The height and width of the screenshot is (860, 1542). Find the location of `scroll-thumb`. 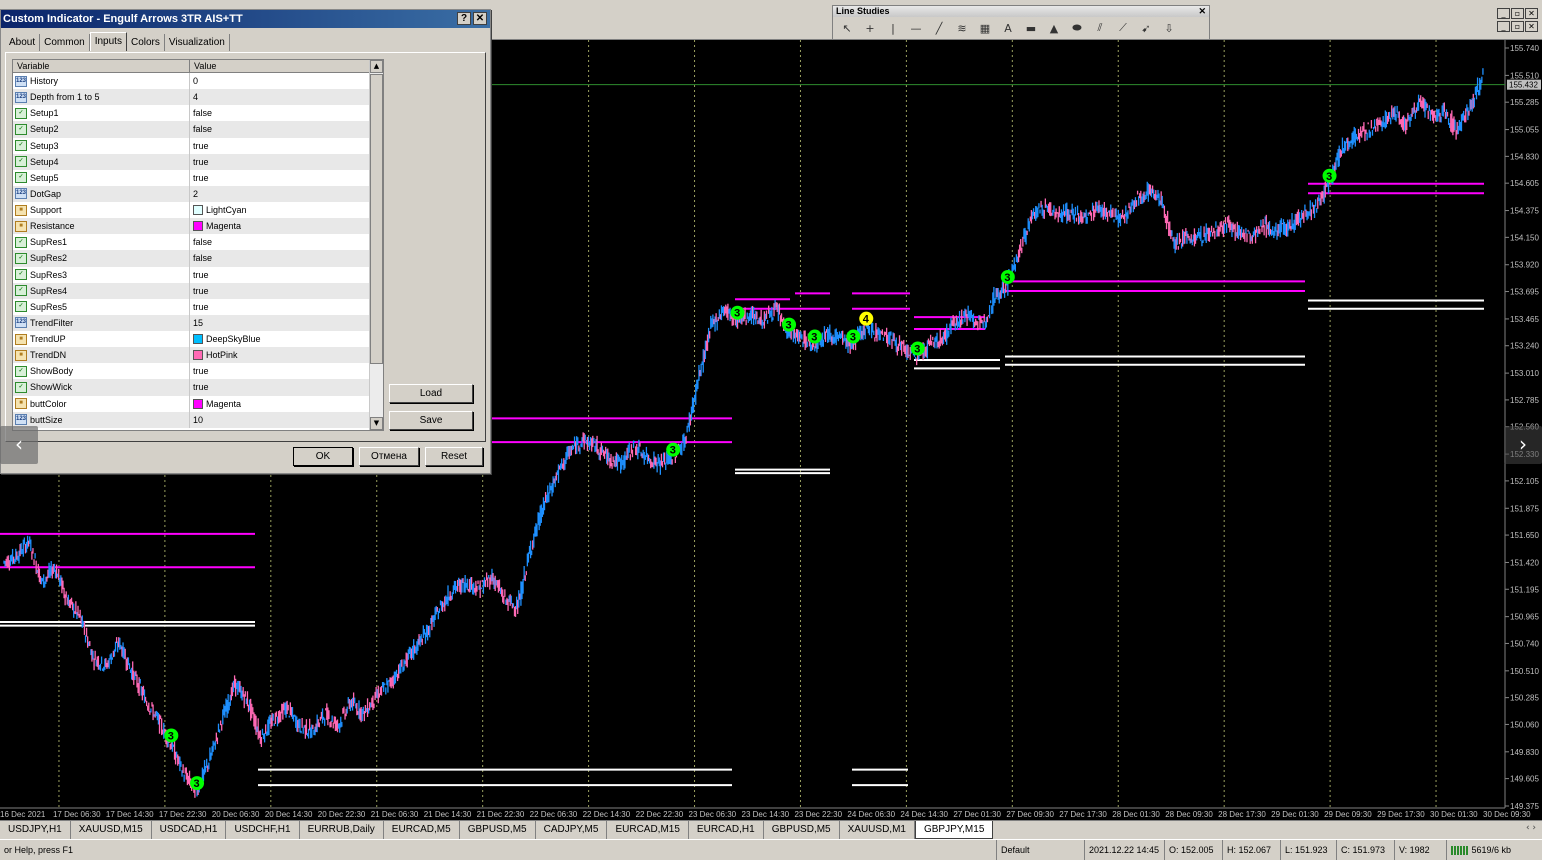

scroll-thumb is located at coordinates (376, 219).